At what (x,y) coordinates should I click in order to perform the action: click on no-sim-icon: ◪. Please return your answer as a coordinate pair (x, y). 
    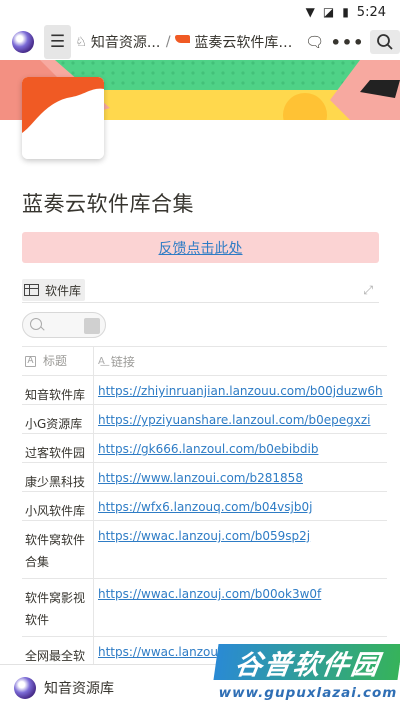
    Looking at the image, I should click on (328, 12).